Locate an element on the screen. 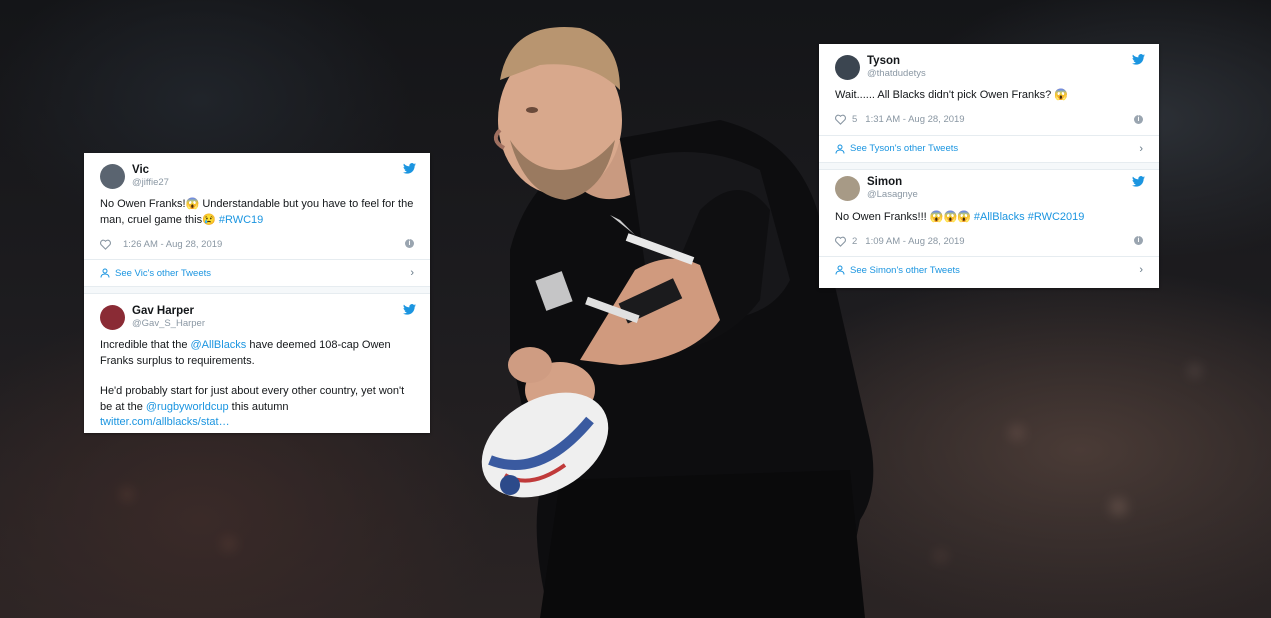  tweet-author-name: Simon is located at coordinates (892, 182).